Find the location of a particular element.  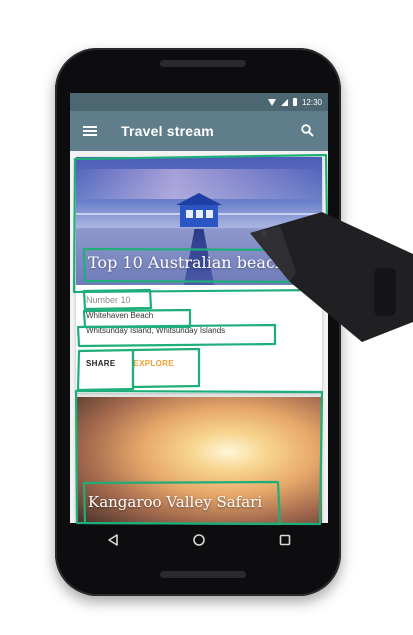

status-time: 12:30 is located at coordinates (311, 102).